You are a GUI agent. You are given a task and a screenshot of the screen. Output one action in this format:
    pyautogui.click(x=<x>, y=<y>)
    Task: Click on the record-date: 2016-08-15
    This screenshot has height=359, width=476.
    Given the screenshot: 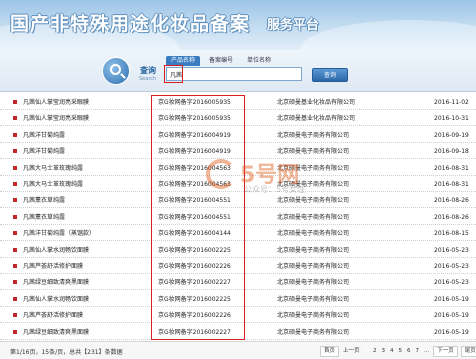 What is the action you would take?
    pyautogui.click(x=451, y=234)
    